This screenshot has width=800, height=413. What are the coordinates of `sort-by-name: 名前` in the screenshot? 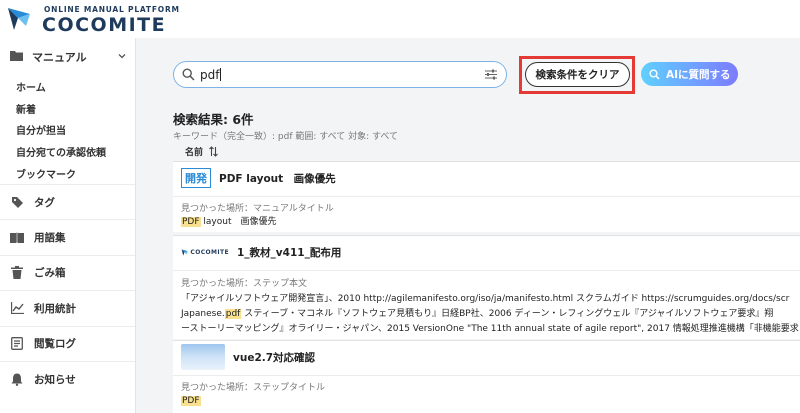 It's located at (201, 151).